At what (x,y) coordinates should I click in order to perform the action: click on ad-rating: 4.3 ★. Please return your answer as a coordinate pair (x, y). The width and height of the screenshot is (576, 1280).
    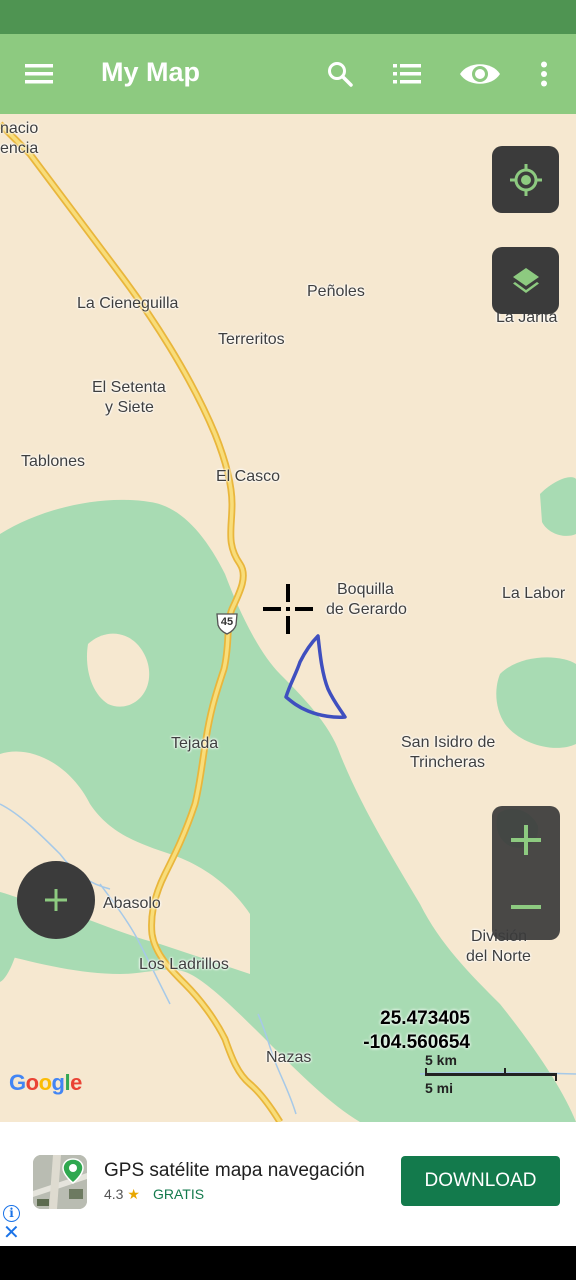
    Looking at the image, I should click on (122, 1194).